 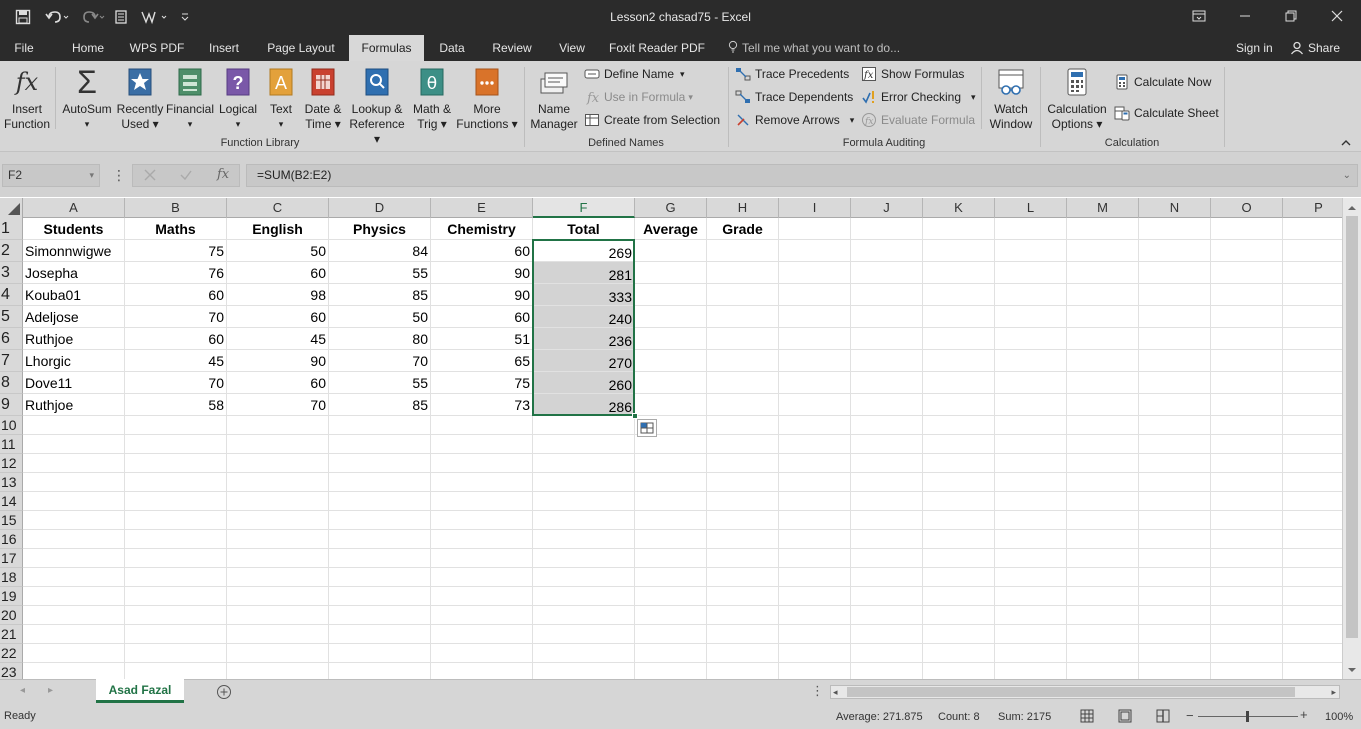 What do you see at coordinates (11, 558) in the screenshot?
I see `row-header-17: 17` at bounding box center [11, 558].